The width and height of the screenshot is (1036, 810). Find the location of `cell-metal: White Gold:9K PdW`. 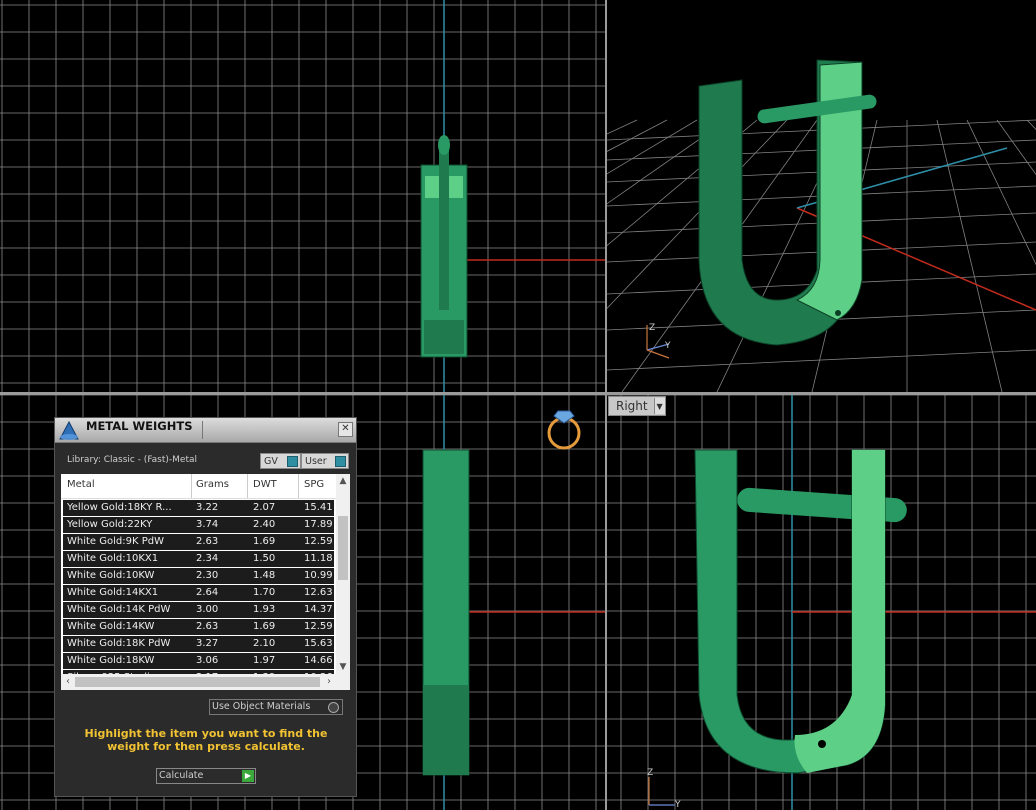

cell-metal: White Gold:9K PdW is located at coordinates (115, 541).